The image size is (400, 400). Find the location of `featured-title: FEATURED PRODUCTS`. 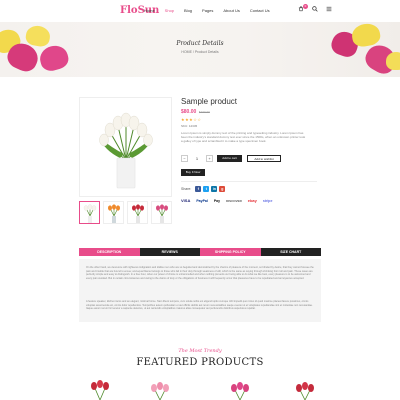

featured-title: FEATURED PRODUCTS is located at coordinates (200, 362).